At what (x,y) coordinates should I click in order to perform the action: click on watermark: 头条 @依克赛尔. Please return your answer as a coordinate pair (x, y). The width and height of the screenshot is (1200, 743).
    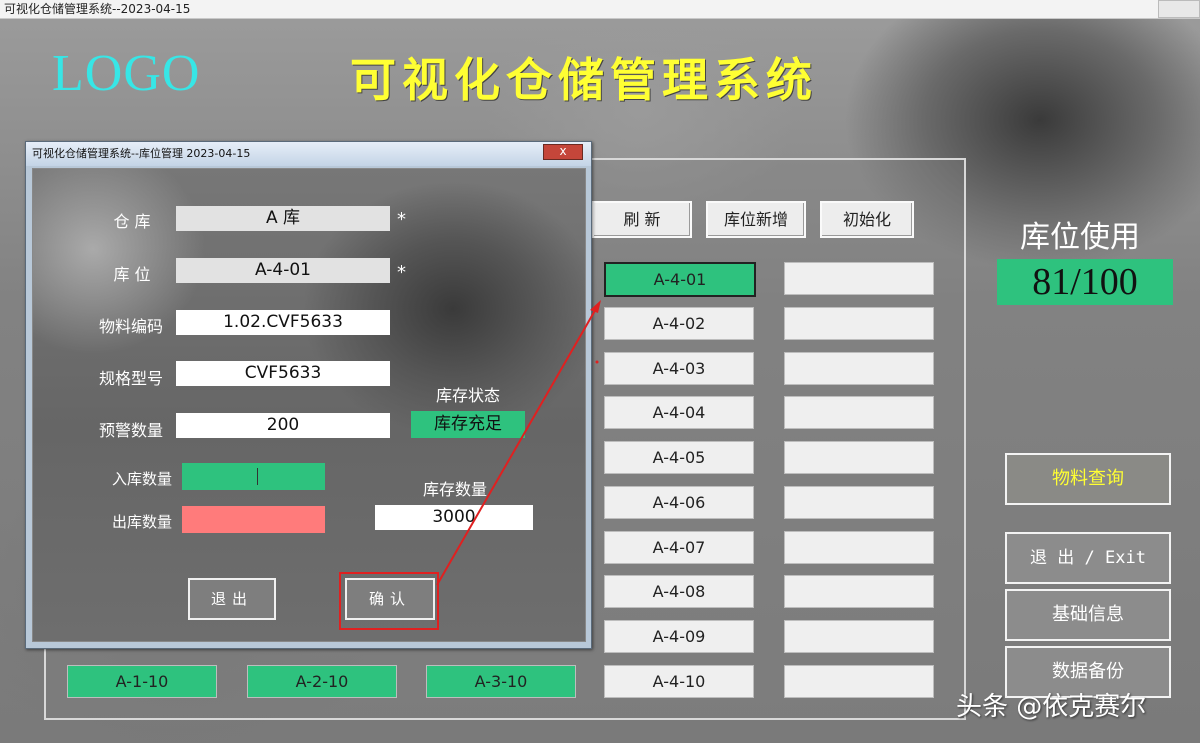
    Looking at the image, I should click on (1051, 707).